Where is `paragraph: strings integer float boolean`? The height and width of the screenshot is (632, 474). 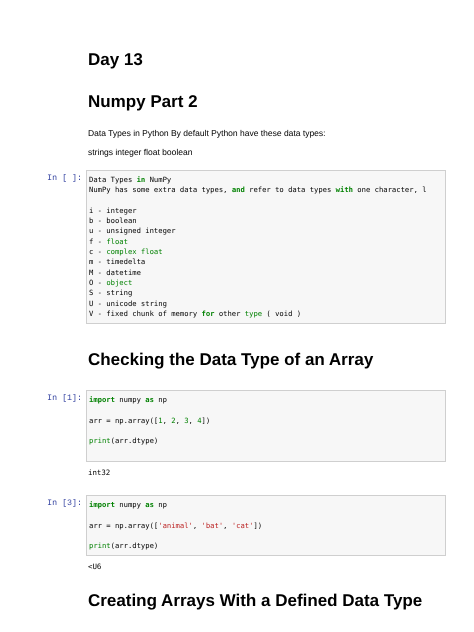
paragraph: strings integer float boolean is located at coordinates (141, 152).